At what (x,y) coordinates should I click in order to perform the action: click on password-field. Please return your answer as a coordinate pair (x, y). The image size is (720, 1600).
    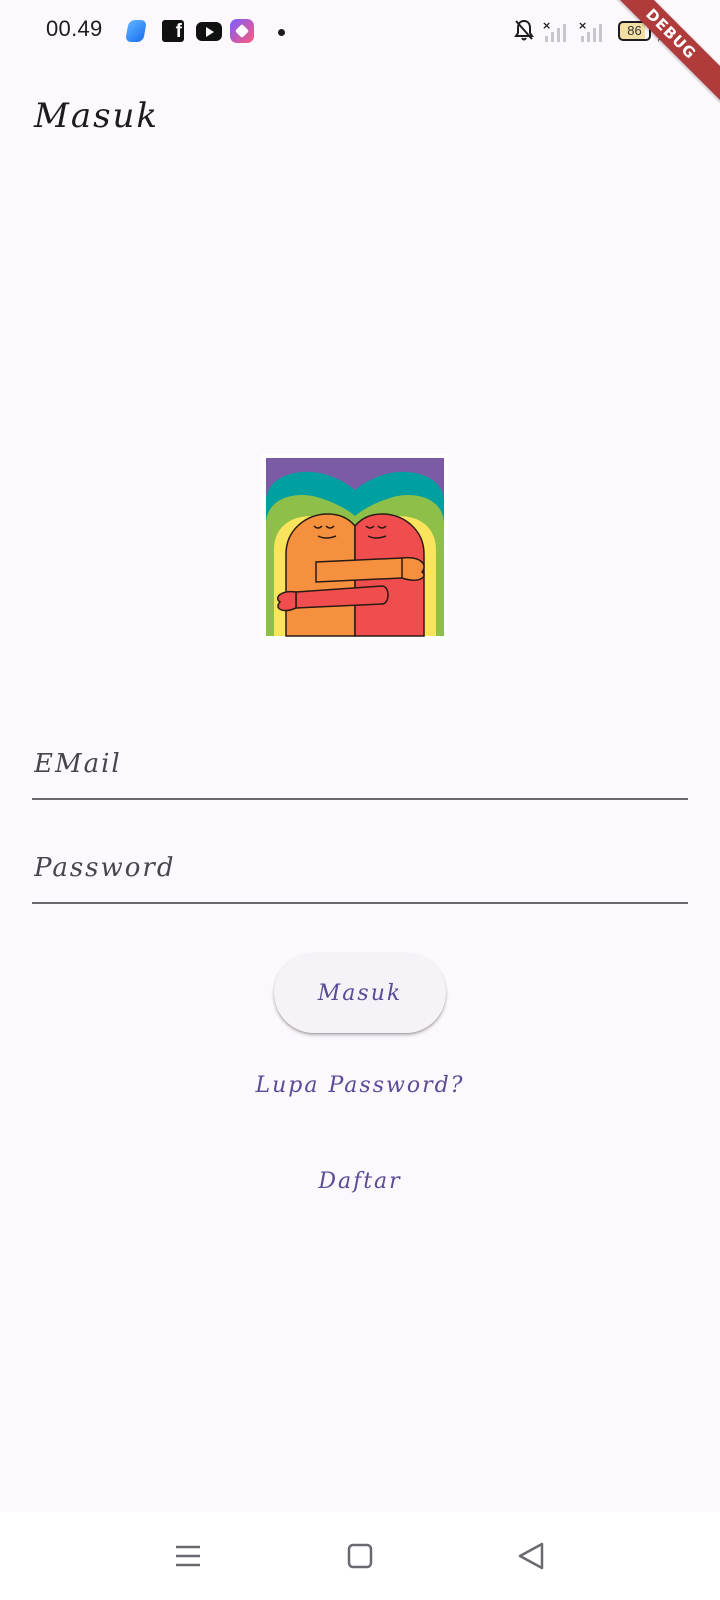
    Looking at the image, I should click on (360, 863).